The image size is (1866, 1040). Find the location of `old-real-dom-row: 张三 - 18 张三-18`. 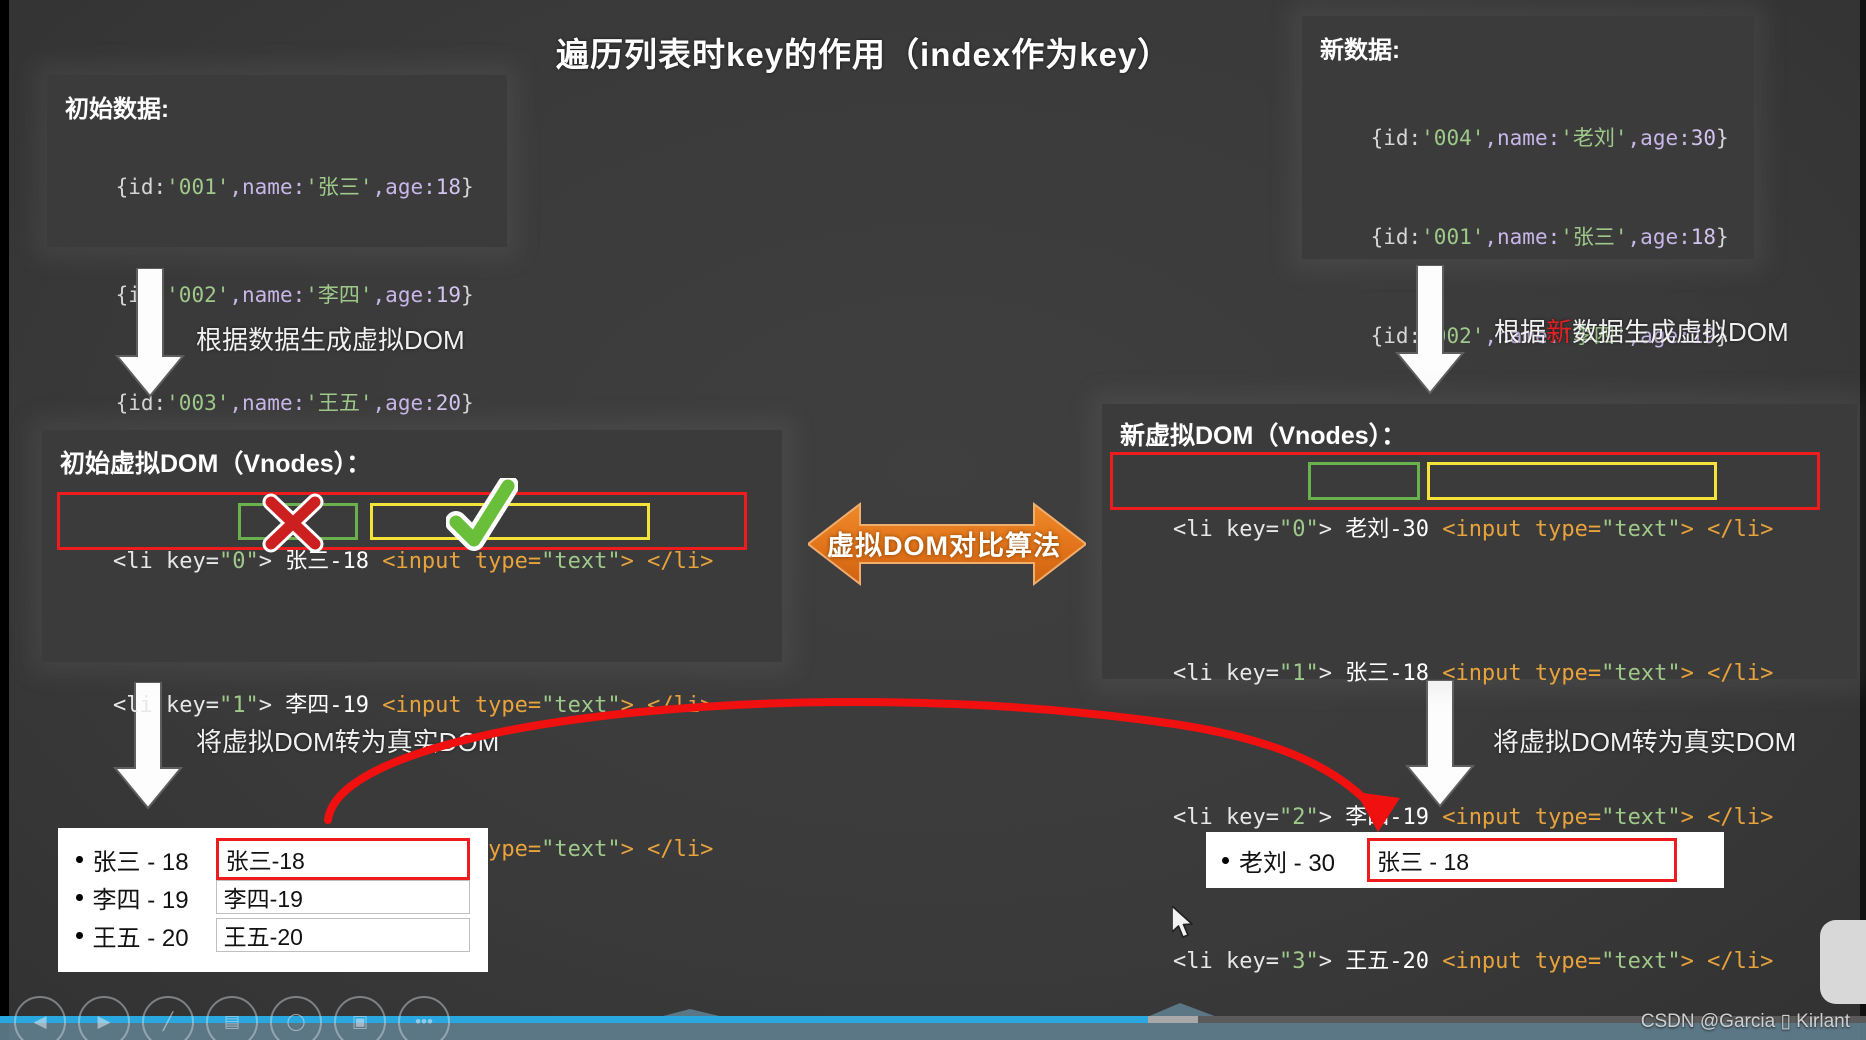

old-real-dom-row: 张三 - 18 张三-18 is located at coordinates (273, 859).